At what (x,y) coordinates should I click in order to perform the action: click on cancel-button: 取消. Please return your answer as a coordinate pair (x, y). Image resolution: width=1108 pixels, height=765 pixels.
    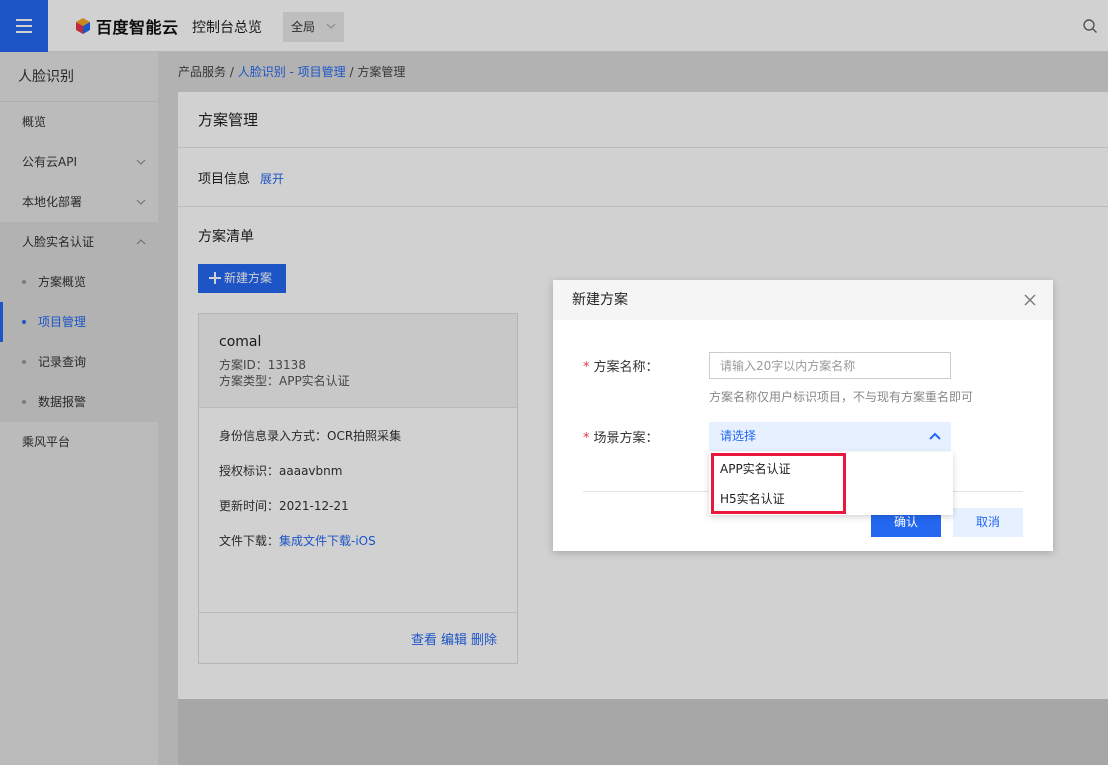
    Looking at the image, I should click on (988, 522).